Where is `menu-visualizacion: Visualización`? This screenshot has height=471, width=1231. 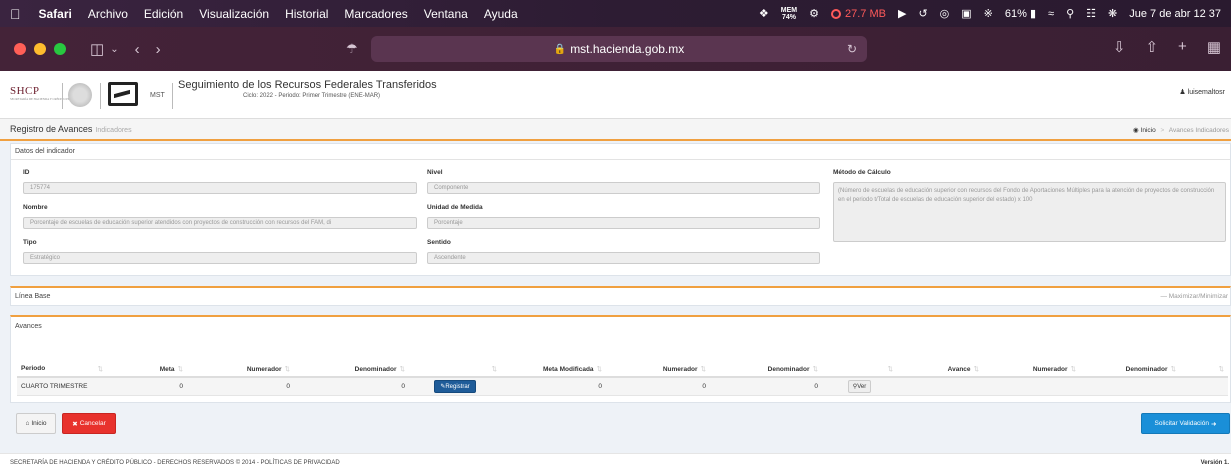
menu-visualizacion: Visualización is located at coordinates (234, 14).